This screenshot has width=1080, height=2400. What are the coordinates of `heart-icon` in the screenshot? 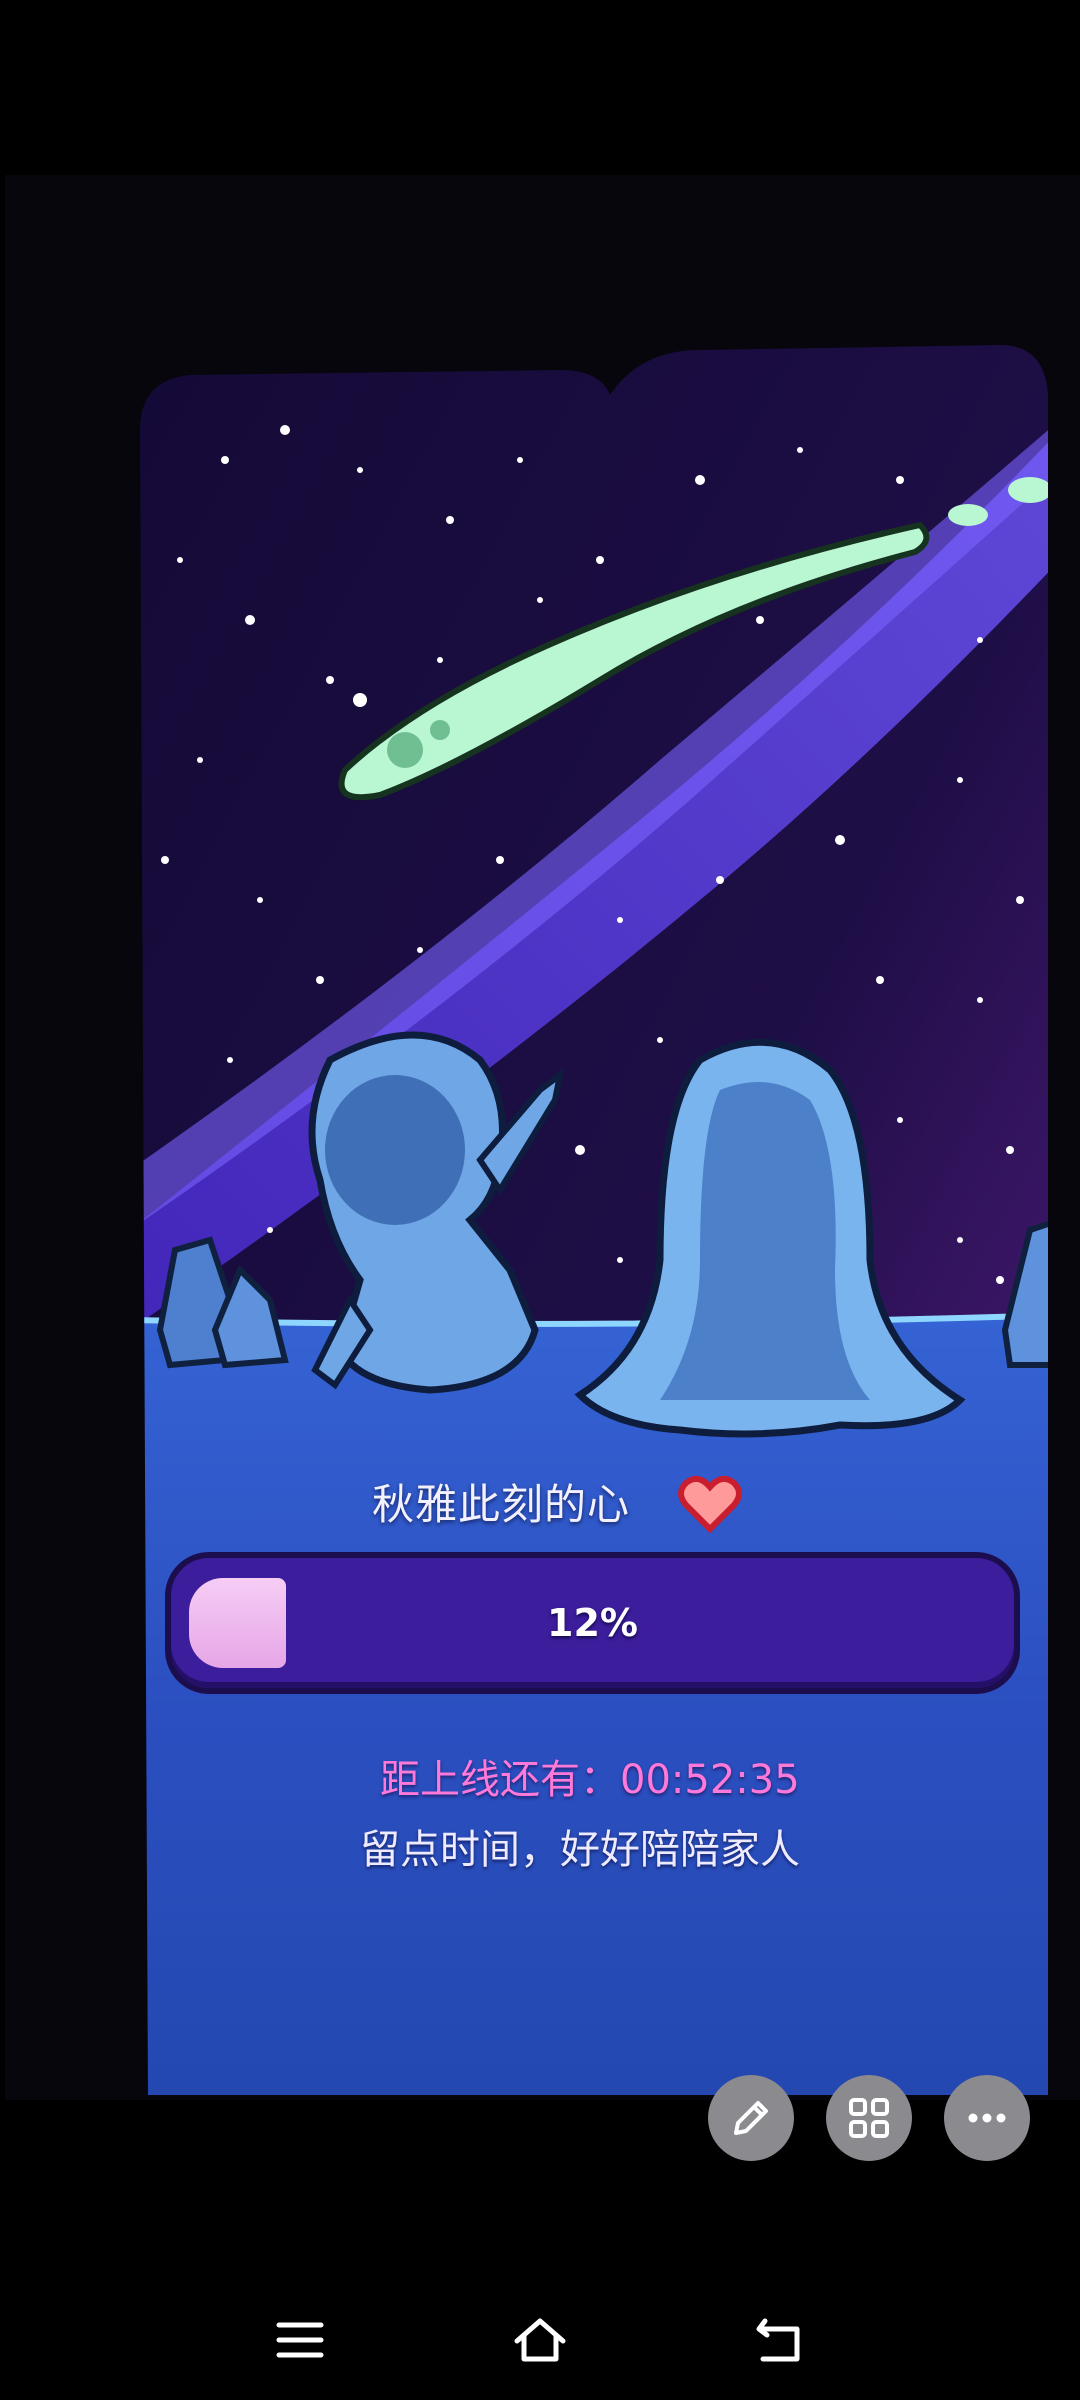 It's located at (710, 1504).